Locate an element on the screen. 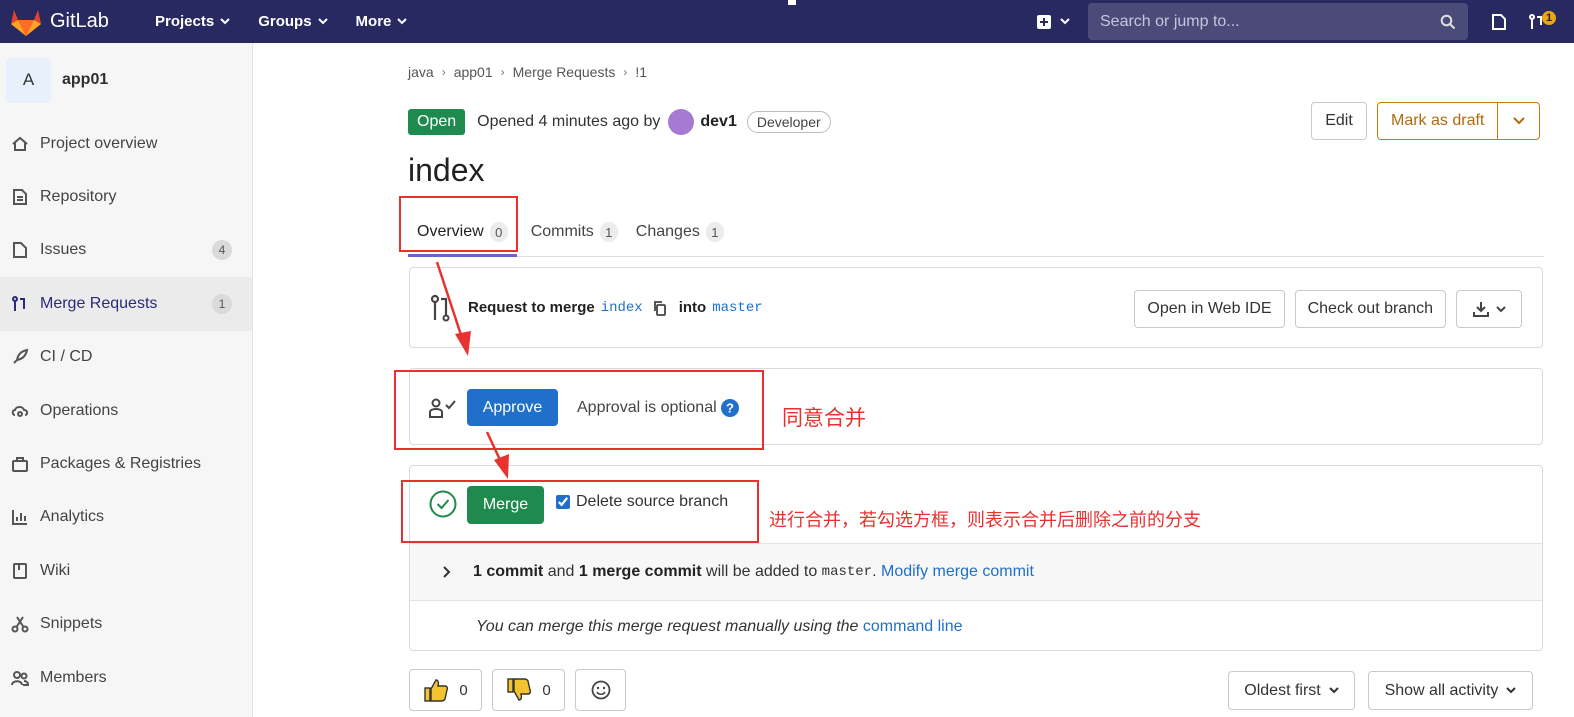  cloud-gear-icon is located at coordinates (20, 411).